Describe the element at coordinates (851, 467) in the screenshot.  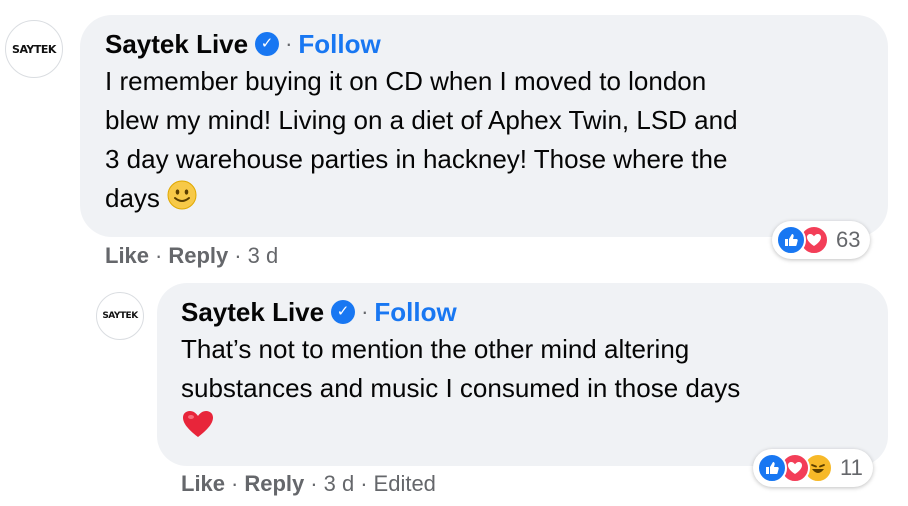
I see `reaction-count: 11` at that location.